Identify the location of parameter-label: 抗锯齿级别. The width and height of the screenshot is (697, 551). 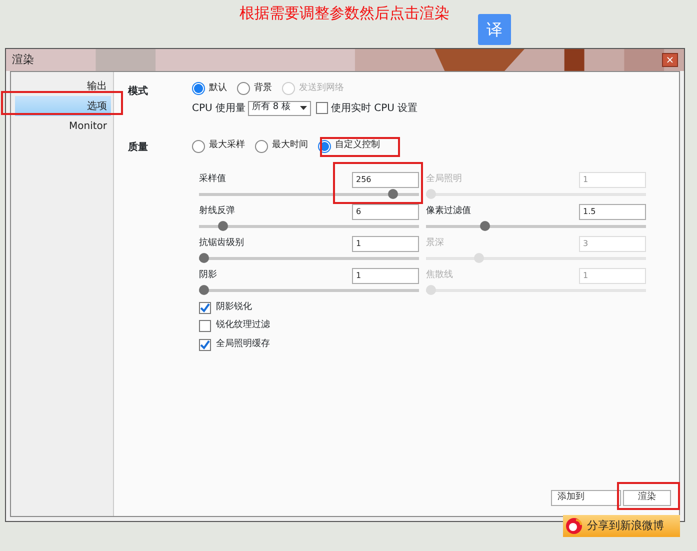
(221, 243).